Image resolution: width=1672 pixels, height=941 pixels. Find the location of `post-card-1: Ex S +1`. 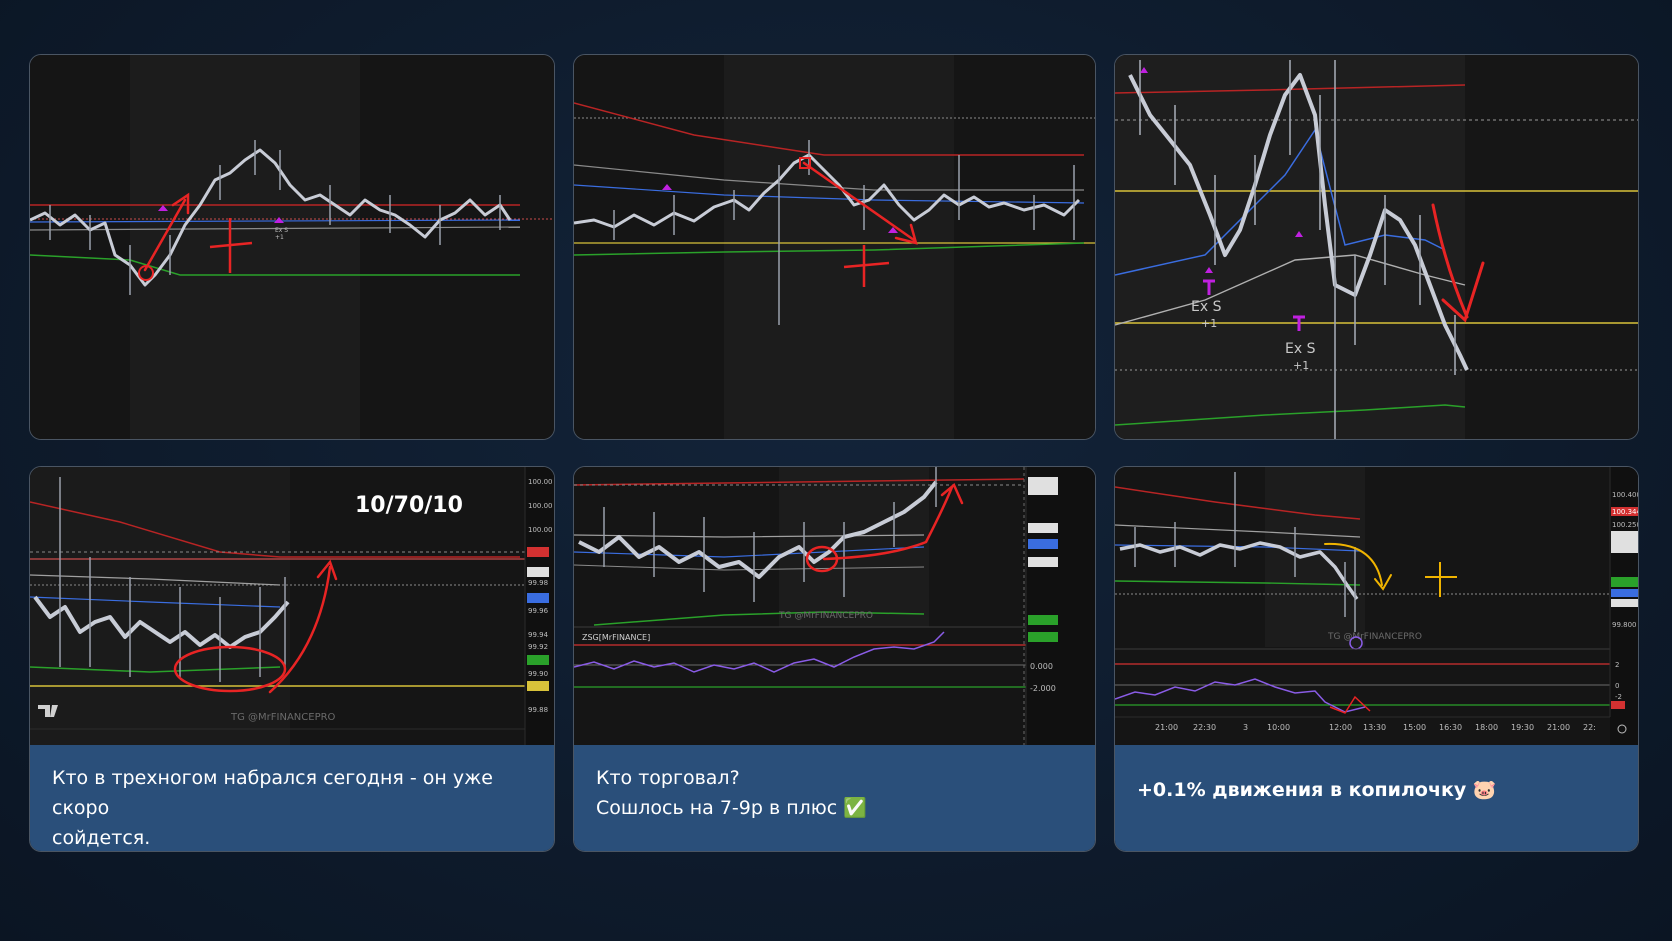

post-card-1: Ex S +1 is located at coordinates (292, 247).